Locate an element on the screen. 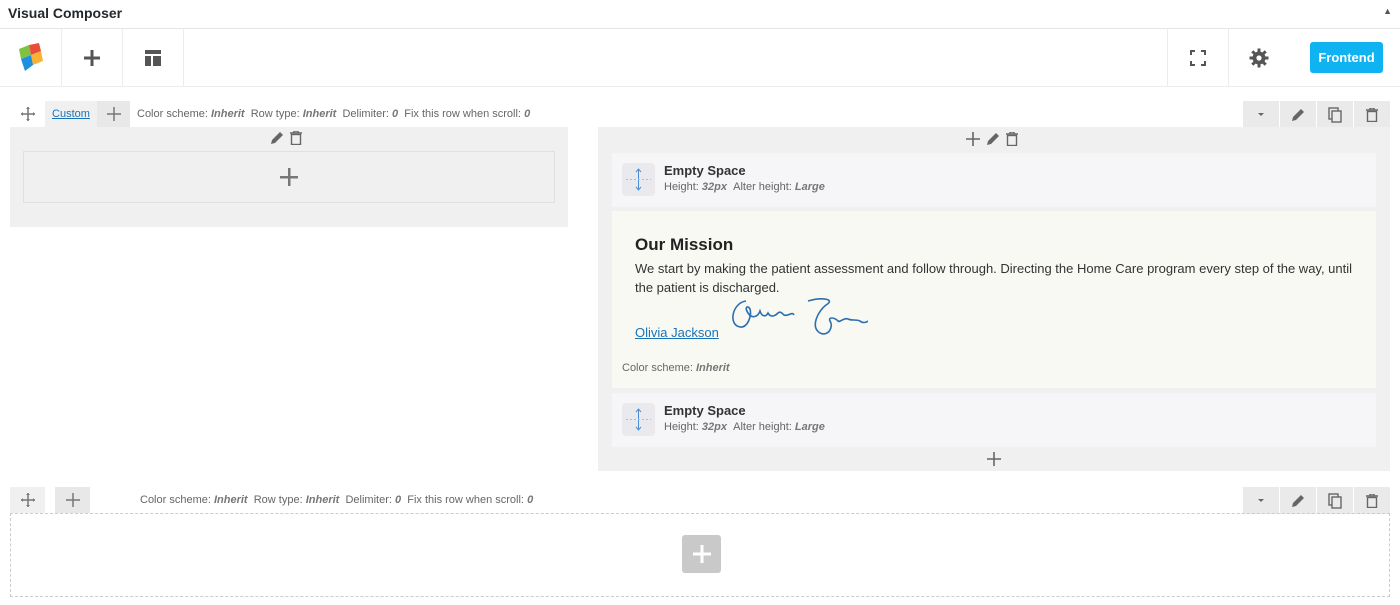  gear-icon is located at coordinates (1259, 57).